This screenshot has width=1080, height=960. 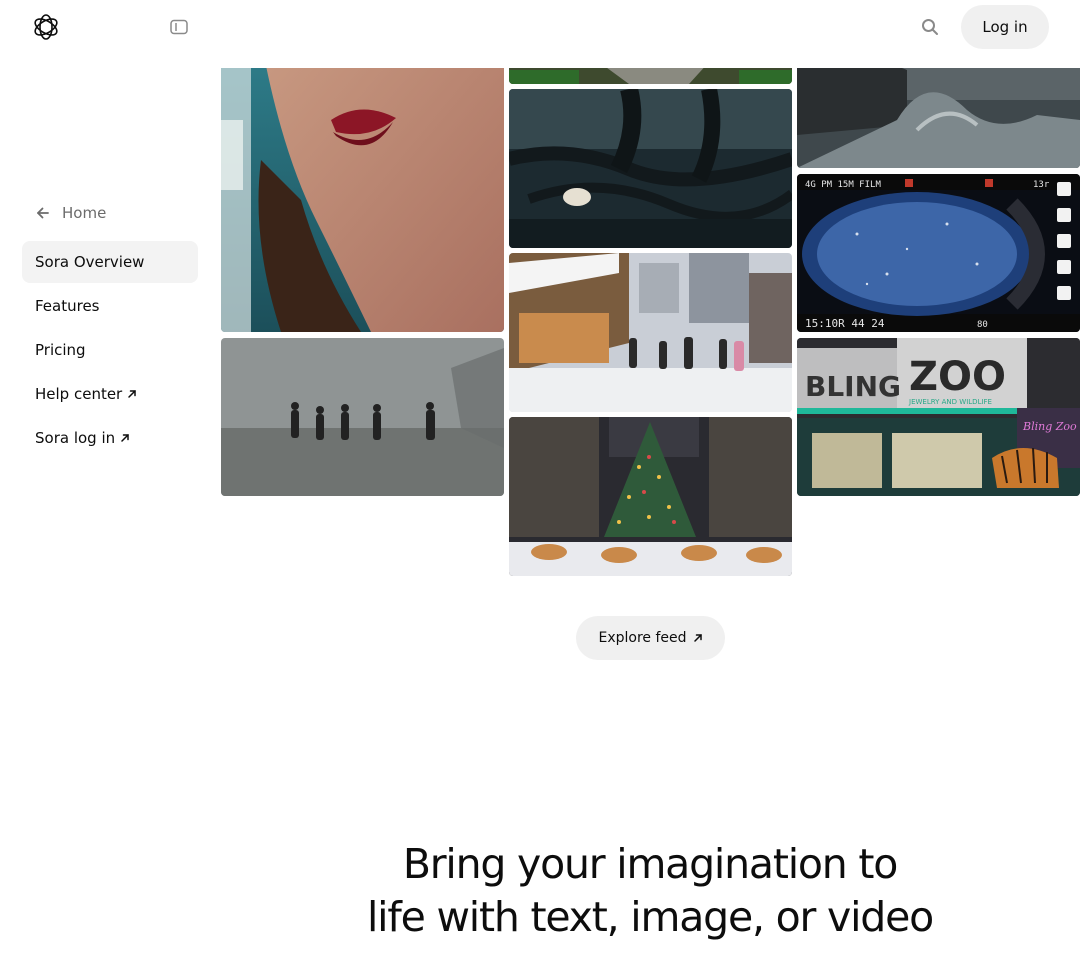 I want to click on jewelry-wildlife-text: JEWELRY AND WILDLIFE, so click(x=950, y=402).